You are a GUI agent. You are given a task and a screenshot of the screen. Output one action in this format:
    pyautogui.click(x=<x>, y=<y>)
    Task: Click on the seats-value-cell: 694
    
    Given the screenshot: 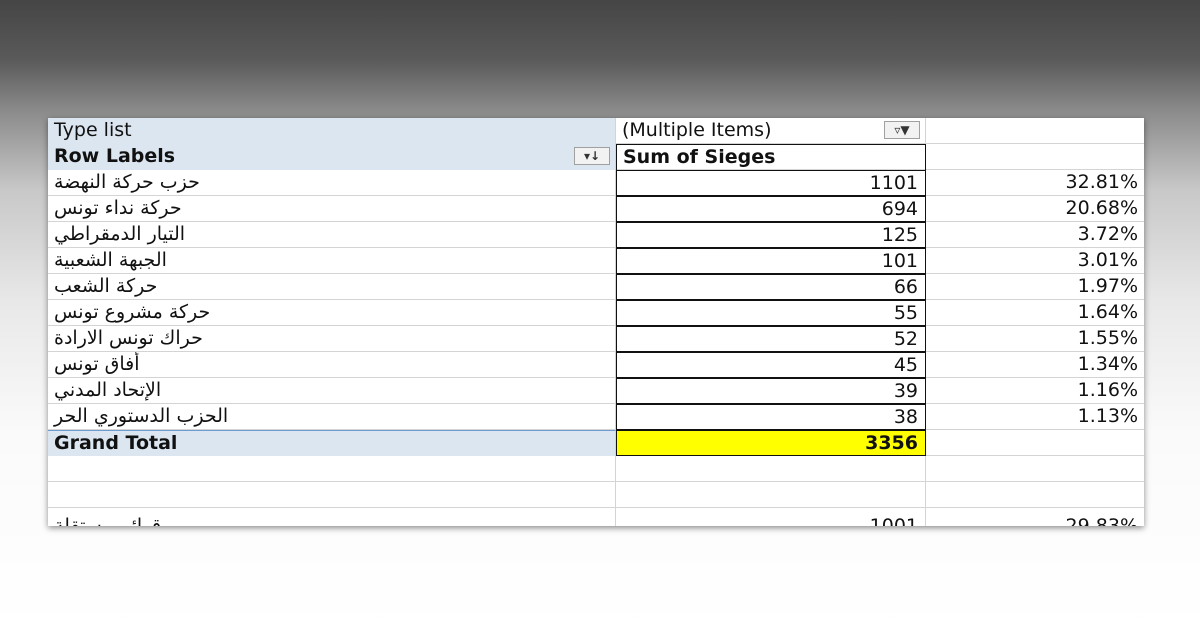 What is the action you would take?
    pyautogui.click(x=771, y=209)
    